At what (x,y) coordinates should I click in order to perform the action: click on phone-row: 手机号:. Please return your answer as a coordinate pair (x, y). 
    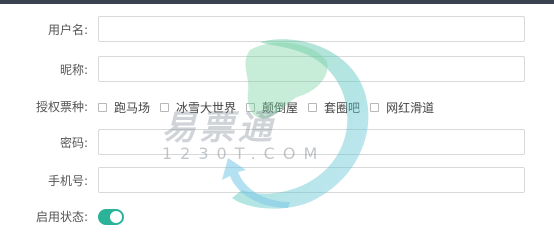
    Looking at the image, I should click on (277, 181).